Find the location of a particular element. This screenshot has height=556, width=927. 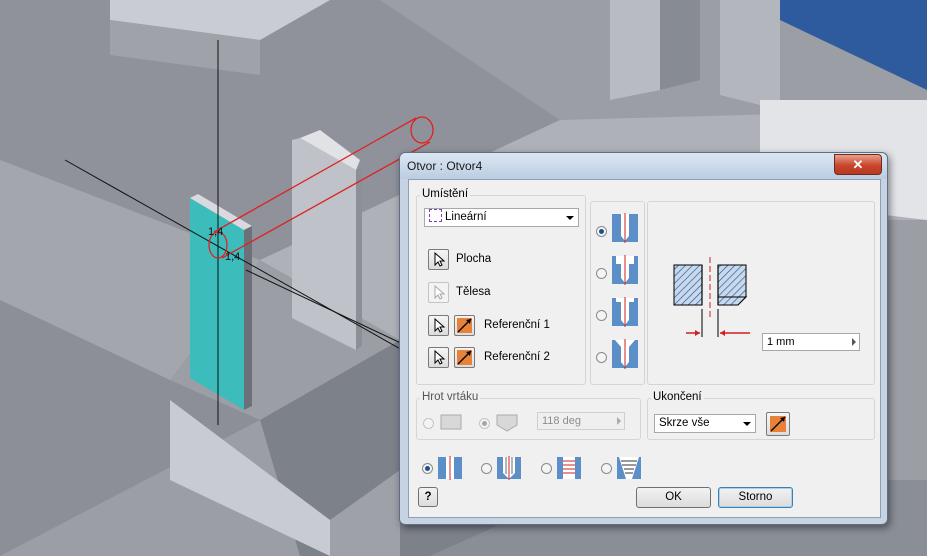

placement-group-label: Umístění is located at coordinates (445, 194).